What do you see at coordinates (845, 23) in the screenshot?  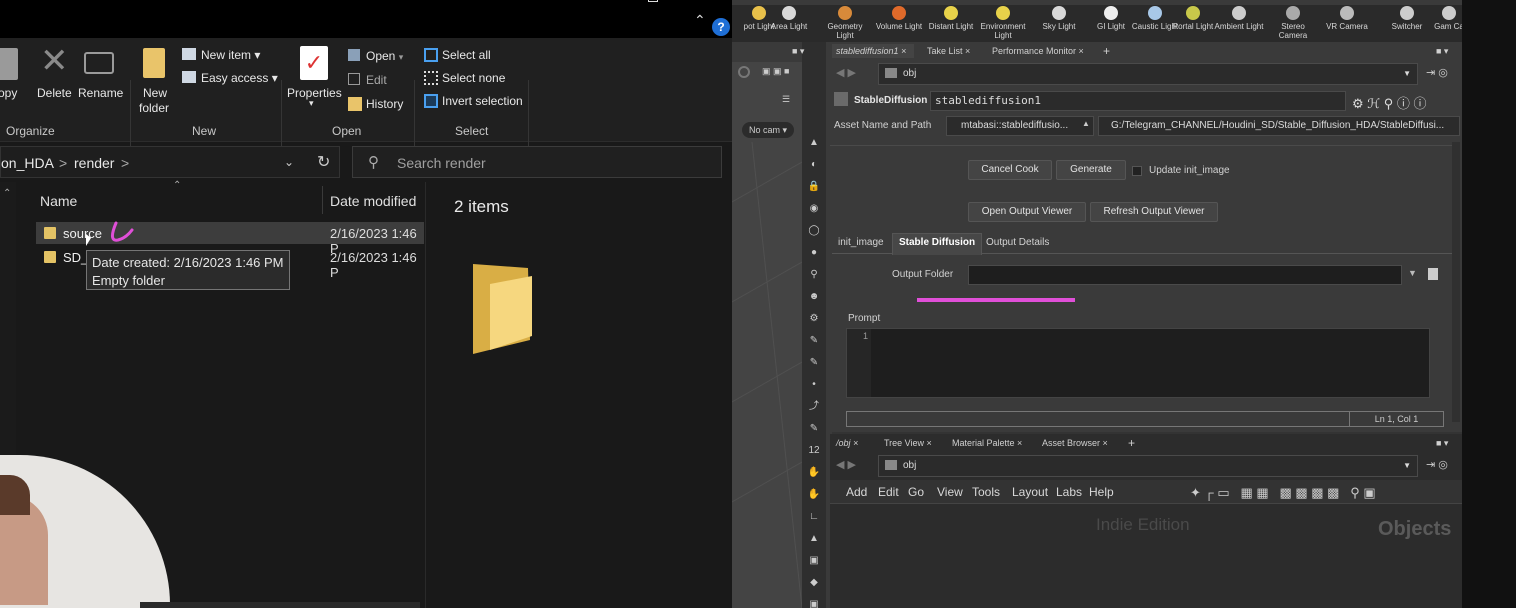 I see `shelf-tool: Geometry Light` at bounding box center [845, 23].